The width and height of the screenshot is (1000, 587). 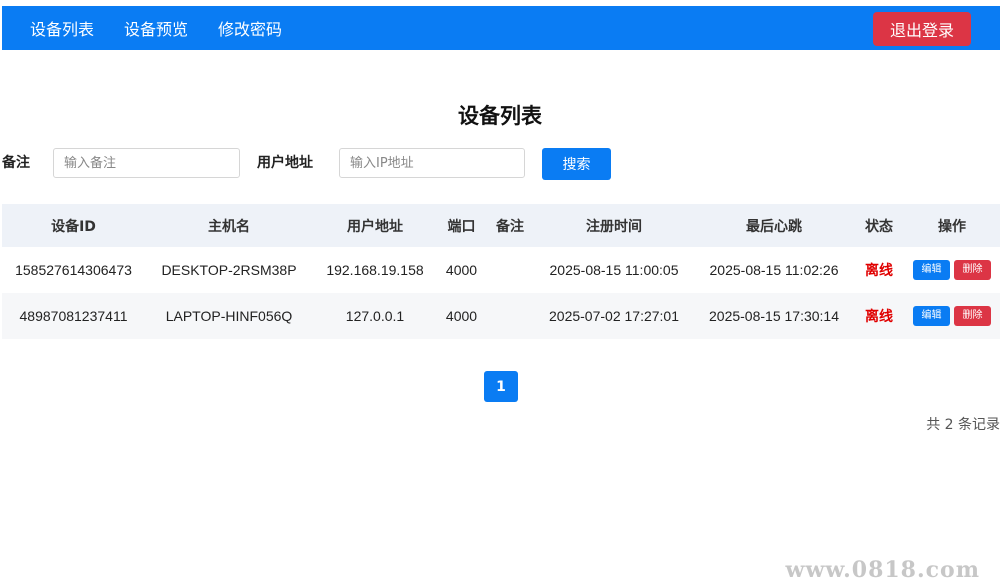 What do you see at coordinates (500, 116) in the screenshot?
I see `page-title: 设备列表` at bounding box center [500, 116].